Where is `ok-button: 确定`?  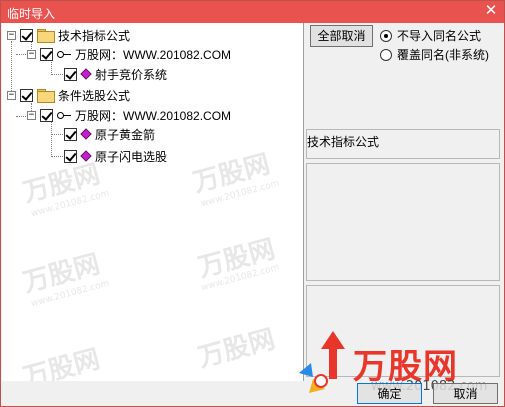 ok-button: 确定 is located at coordinates (389, 393).